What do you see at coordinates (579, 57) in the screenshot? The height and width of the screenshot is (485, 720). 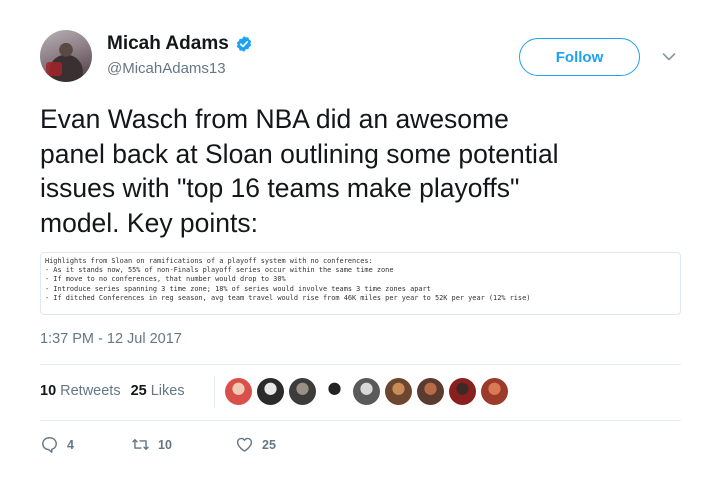 I see `follow-button: Follow` at bounding box center [579, 57].